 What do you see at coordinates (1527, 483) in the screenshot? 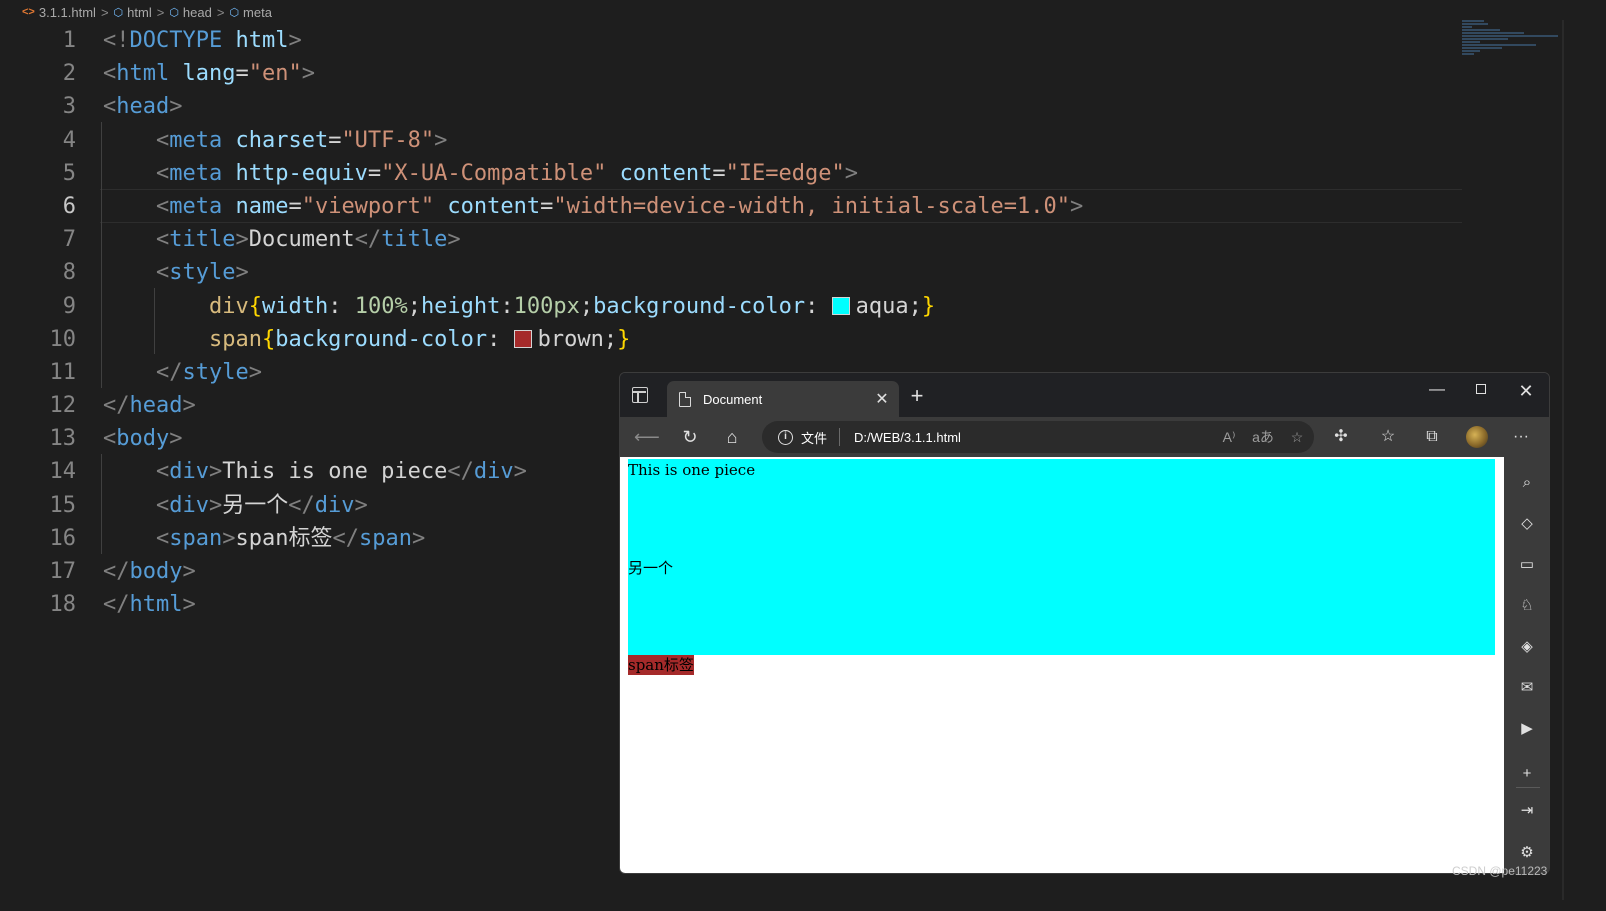
I see `search-icon: ⌕` at bounding box center [1527, 483].